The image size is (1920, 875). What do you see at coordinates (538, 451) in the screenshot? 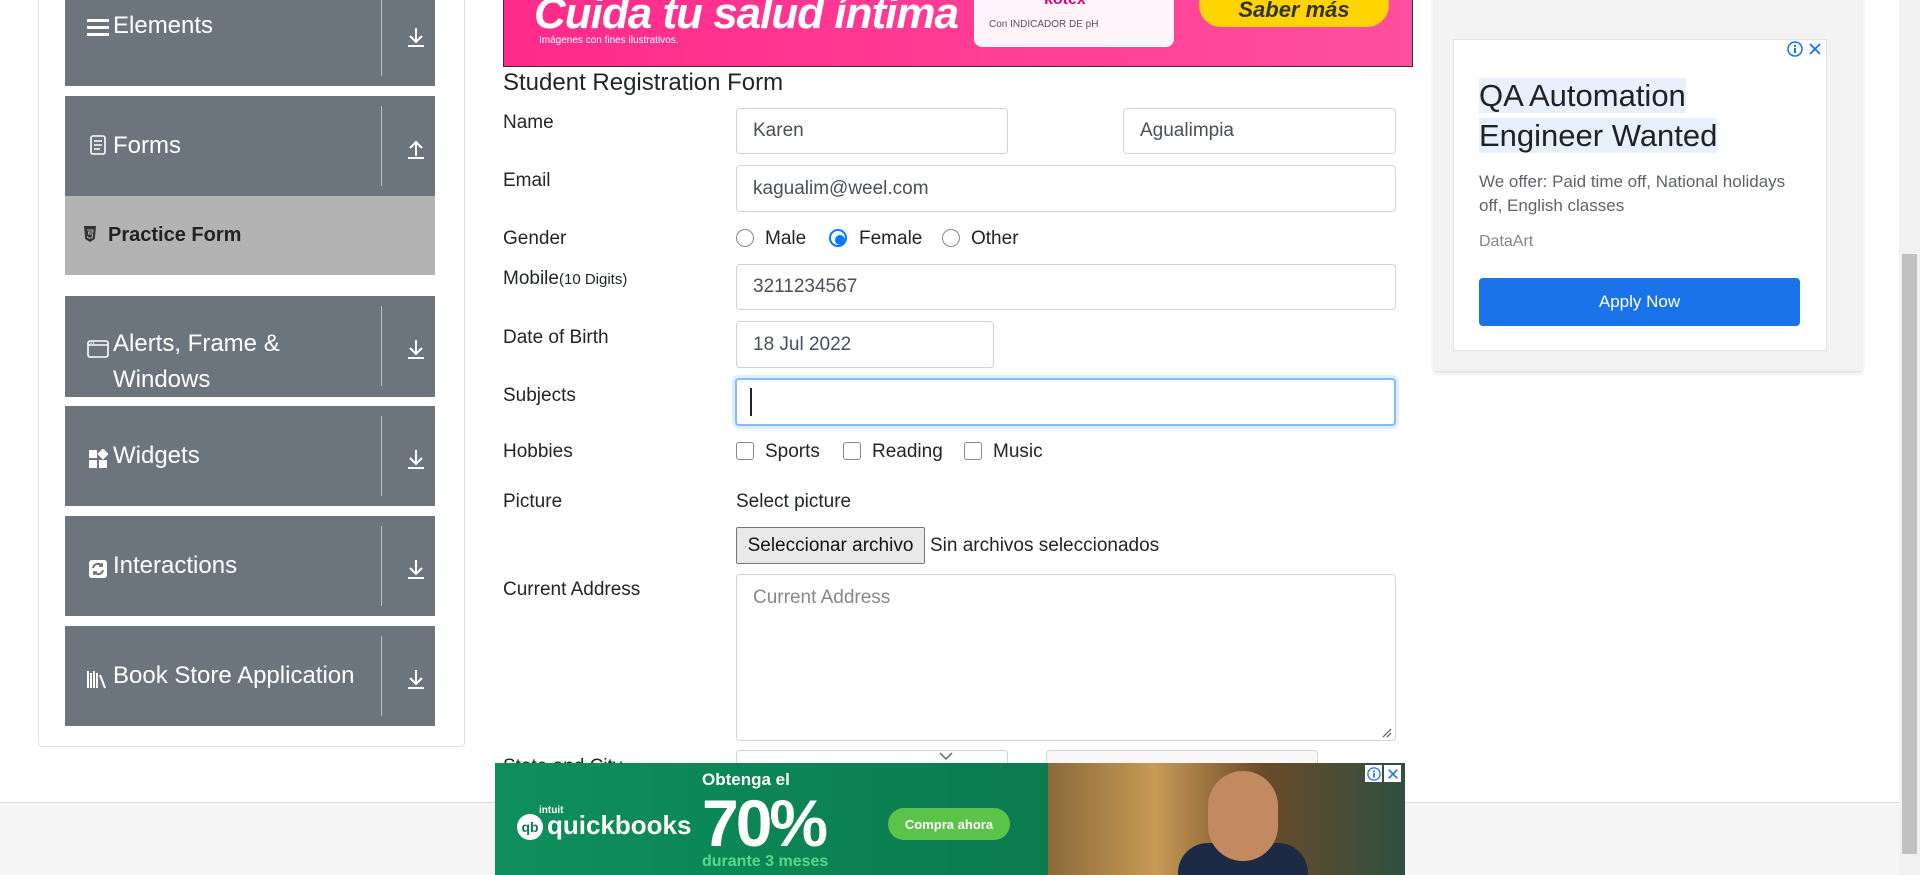
I see `hobbies-label: Hobbies` at bounding box center [538, 451].